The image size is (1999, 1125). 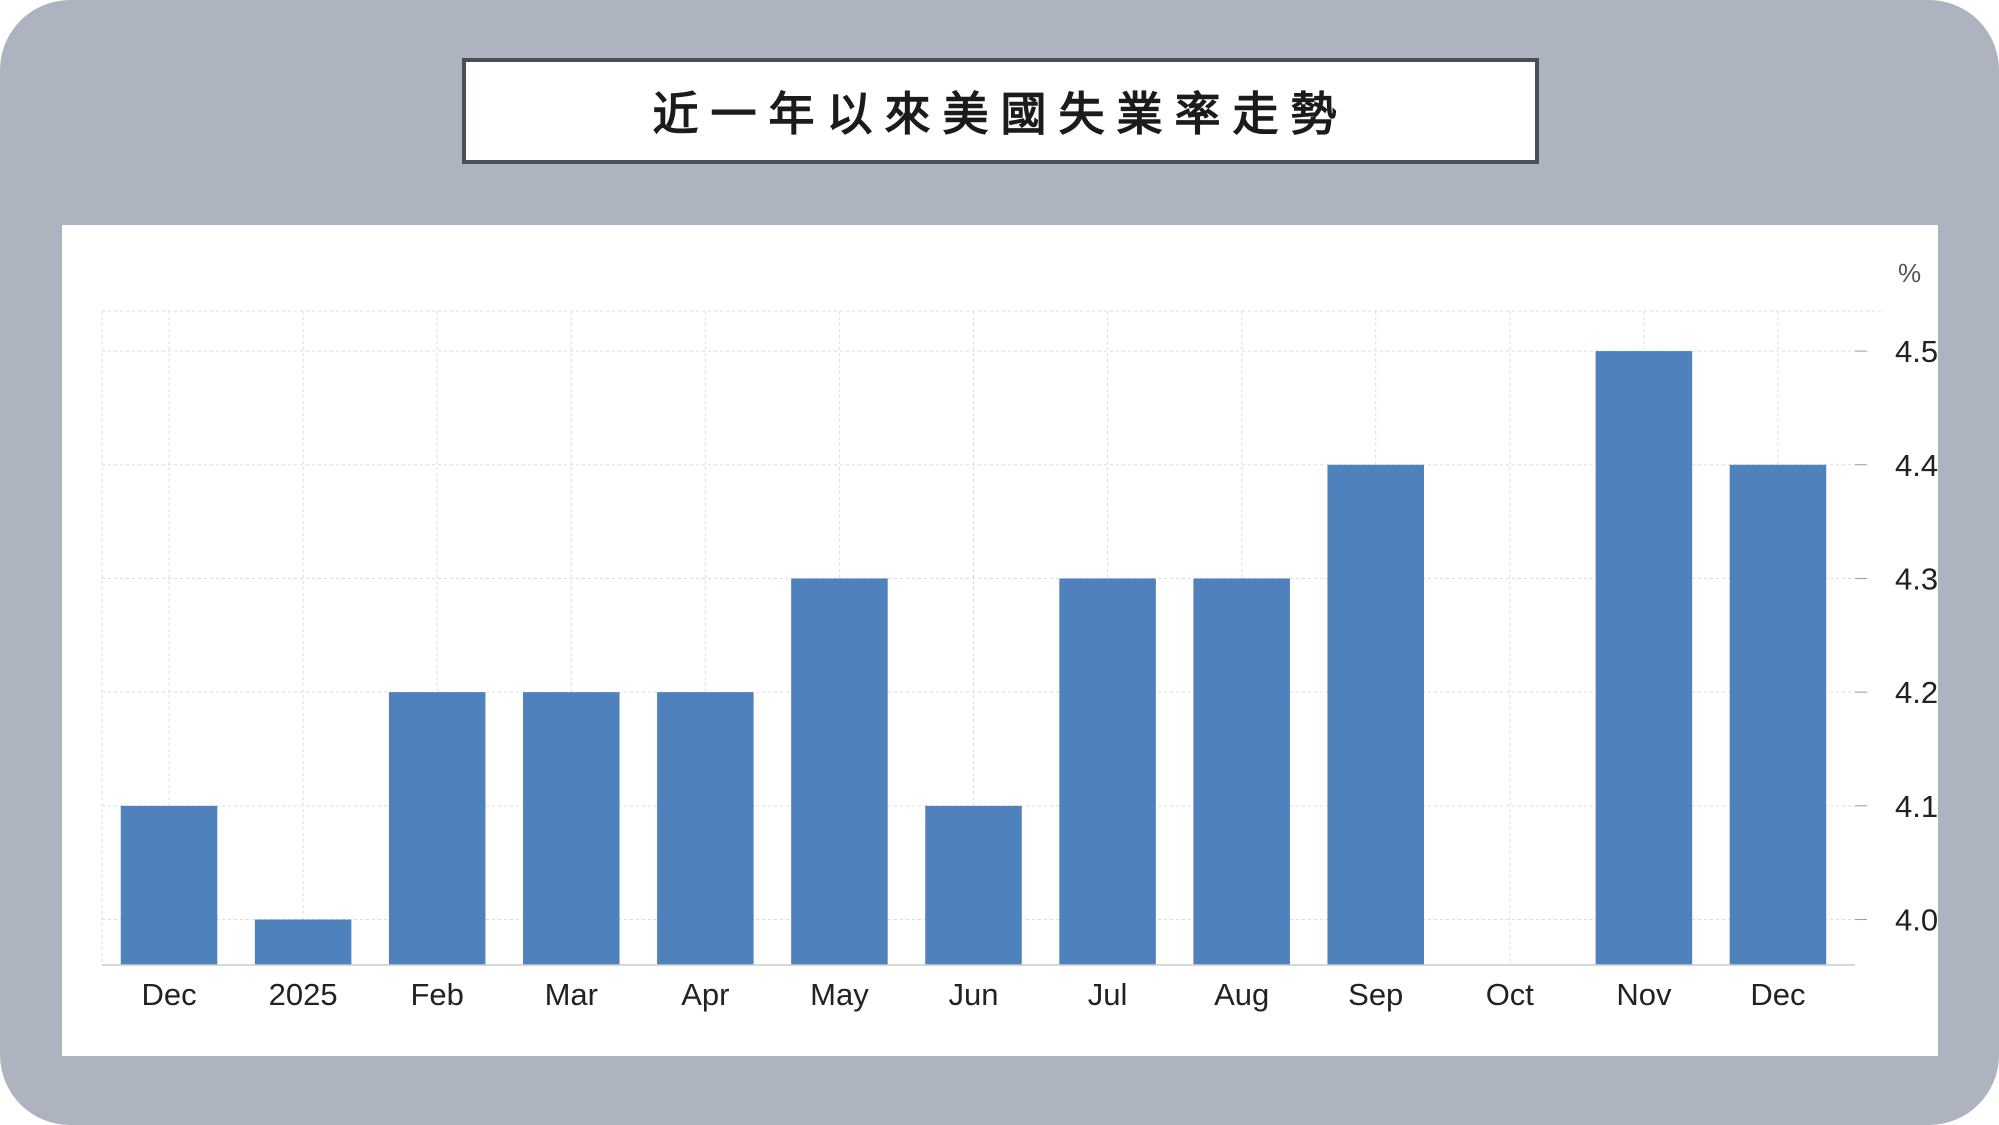 I want to click on x-tick-label: Nov, so click(x=1644, y=994).